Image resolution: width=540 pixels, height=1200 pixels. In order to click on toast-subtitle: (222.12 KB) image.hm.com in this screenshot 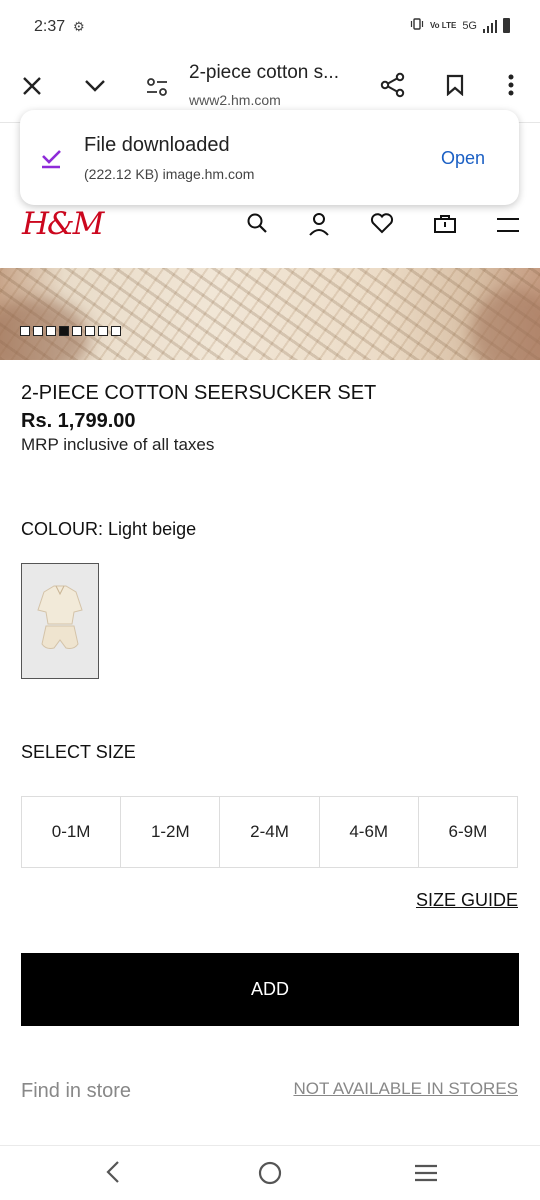, I will do `click(169, 174)`.